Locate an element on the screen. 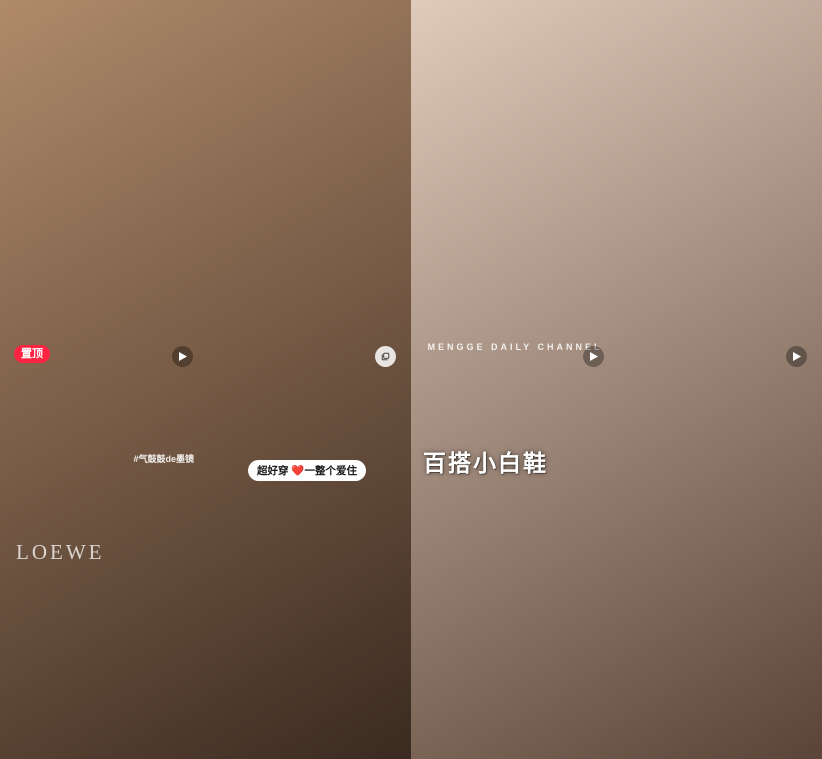 The image size is (822, 759). note-cover-caption: 超好穿 ❤️一整个爱住 is located at coordinates (307, 471).